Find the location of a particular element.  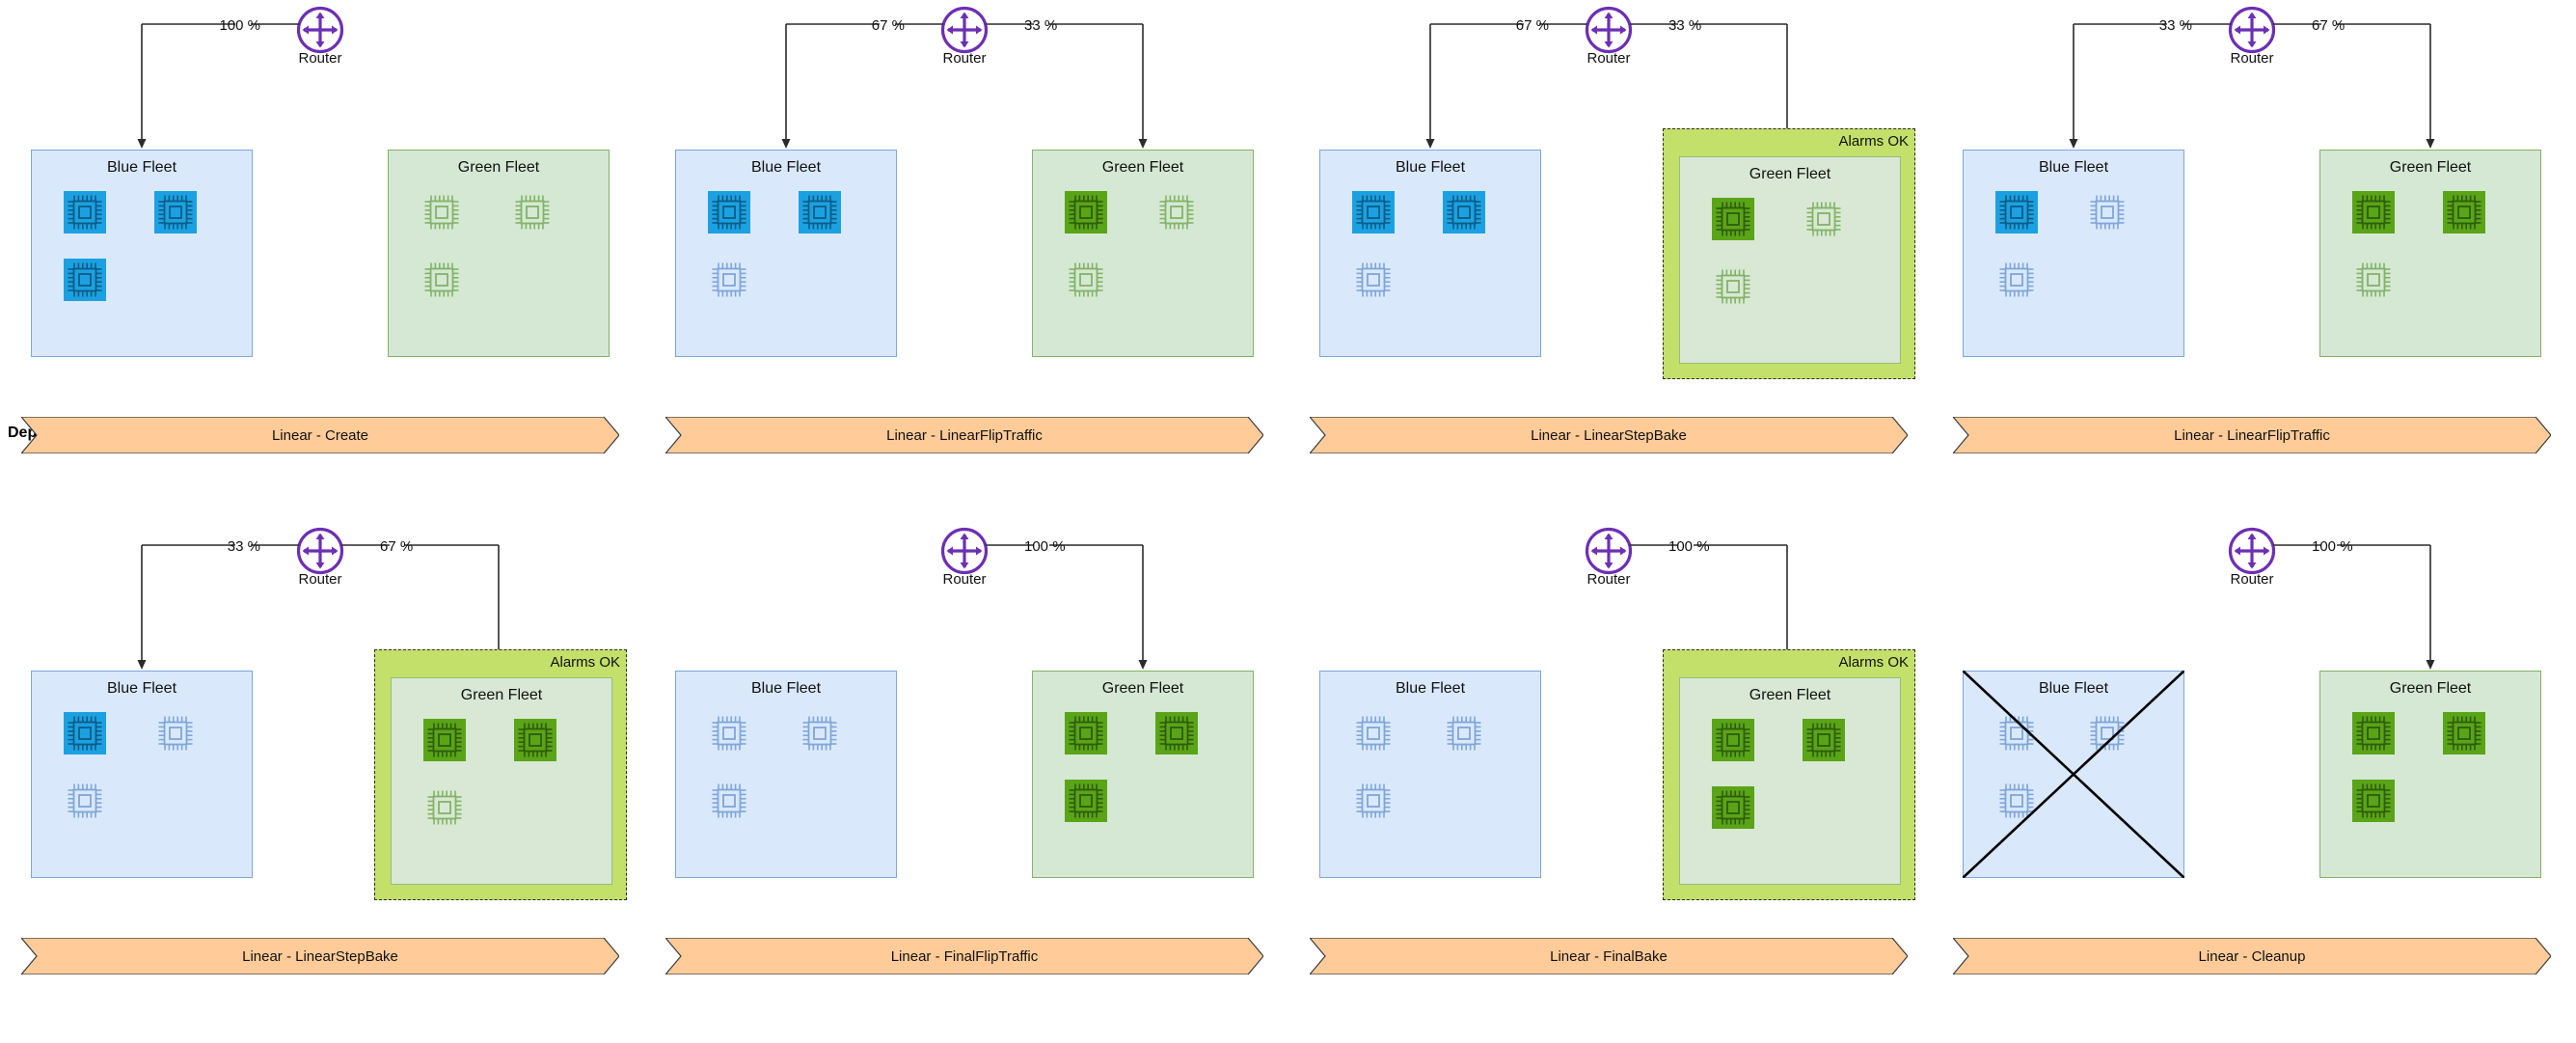

stage-banner-label: Linear - FinalFlipTraffic is located at coordinates (964, 956).